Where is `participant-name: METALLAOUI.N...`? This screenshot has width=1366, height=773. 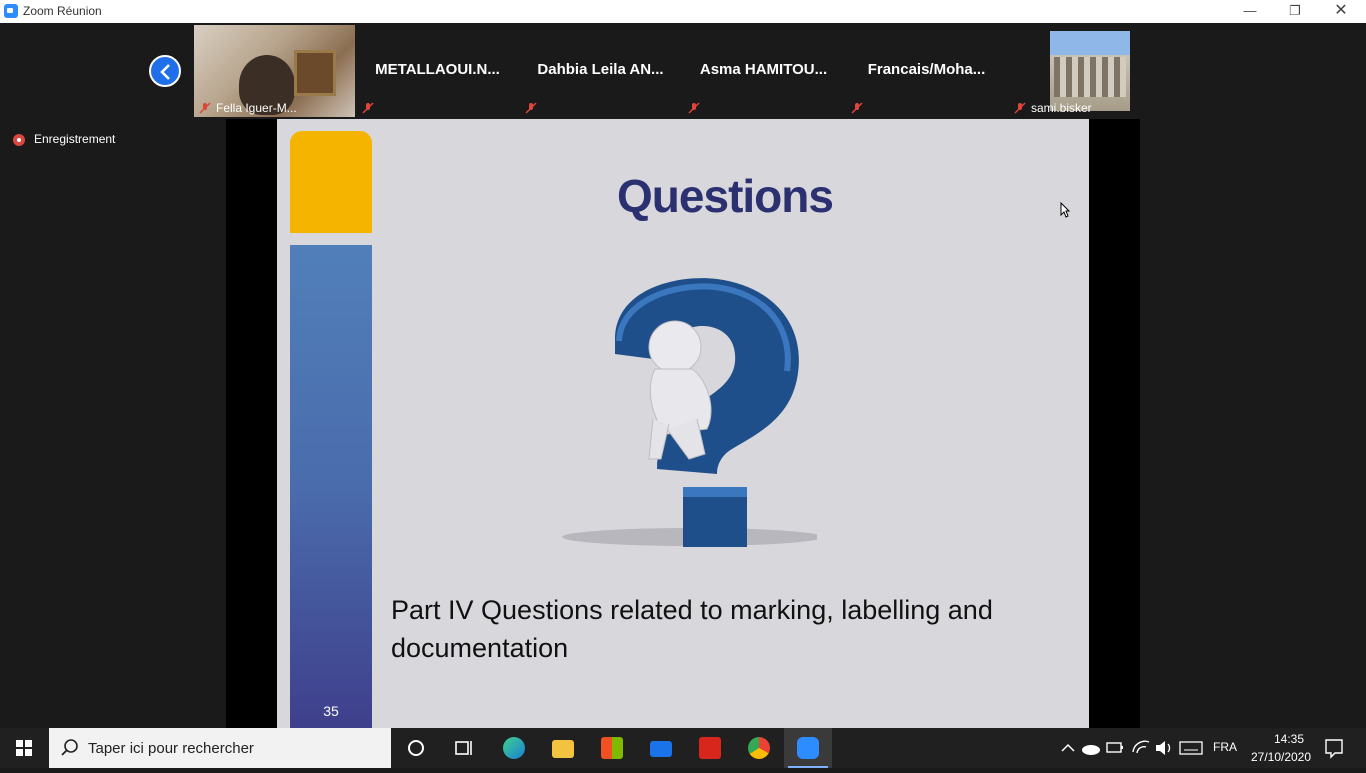 participant-name: METALLAOUI.N... is located at coordinates (437, 69).